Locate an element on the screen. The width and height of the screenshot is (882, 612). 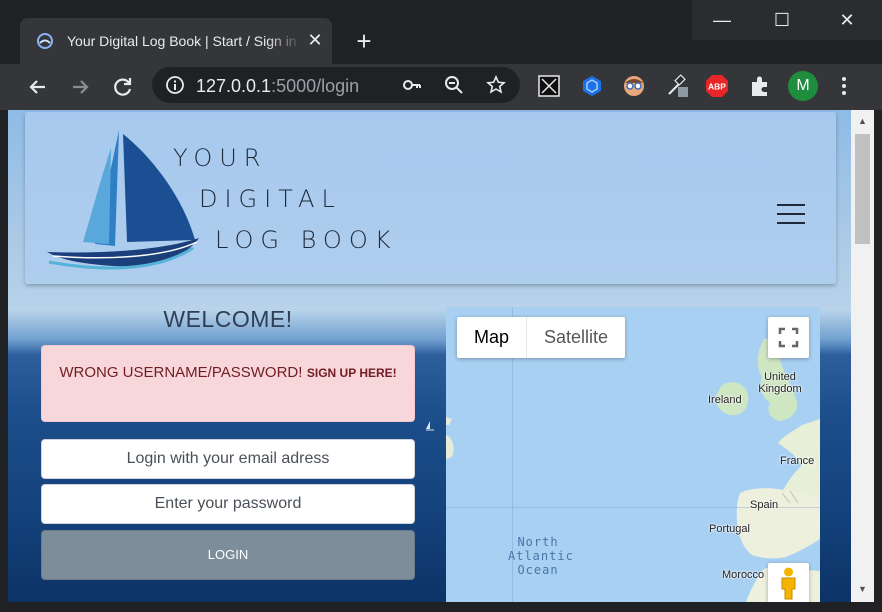
fullscreen-icon is located at coordinates (788, 337).